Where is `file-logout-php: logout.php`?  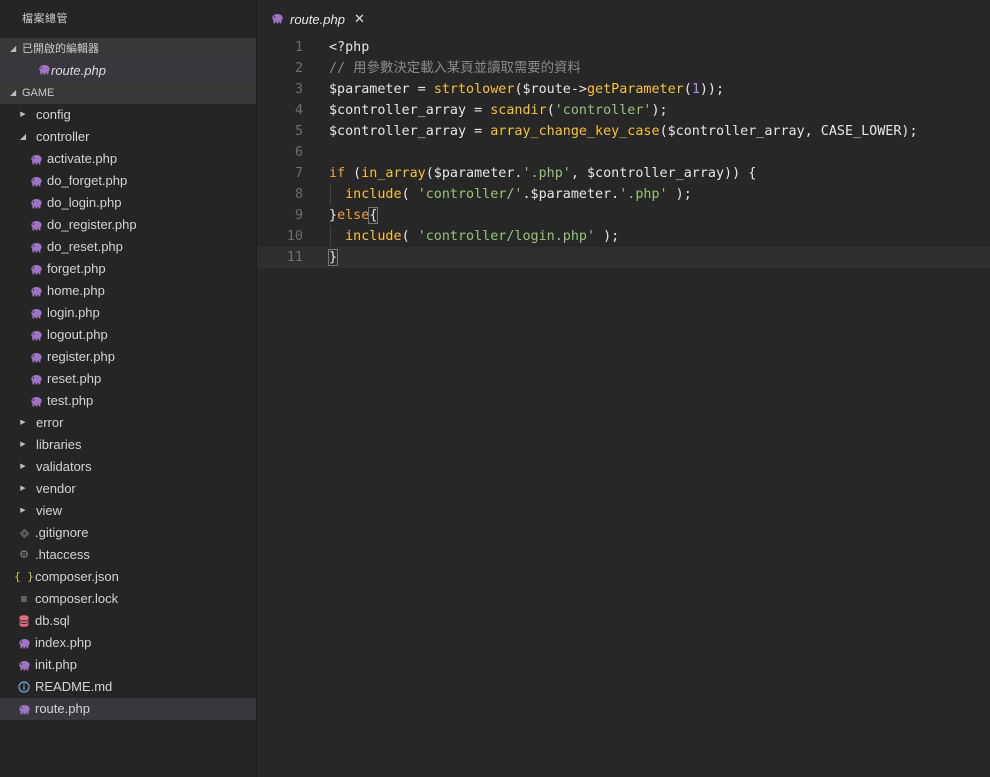
file-logout-php: logout.php is located at coordinates (128, 335).